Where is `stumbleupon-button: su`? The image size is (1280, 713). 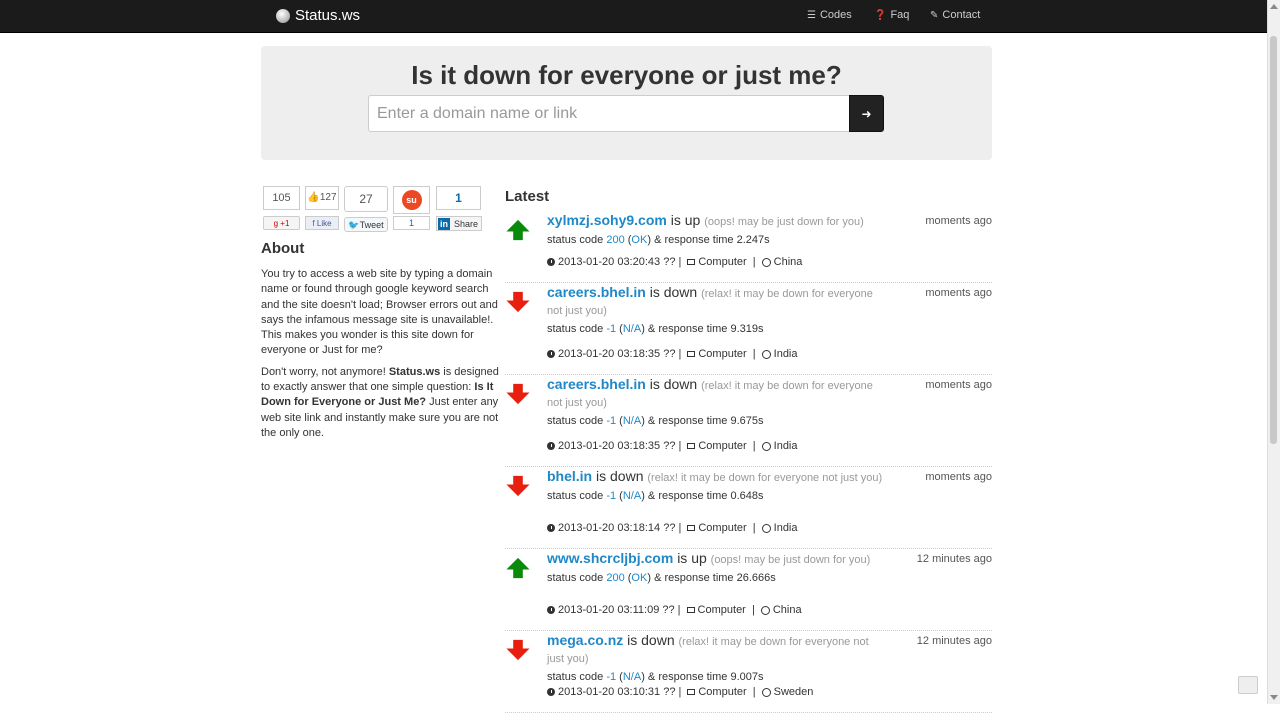
stumbleupon-button: su is located at coordinates (411, 200).